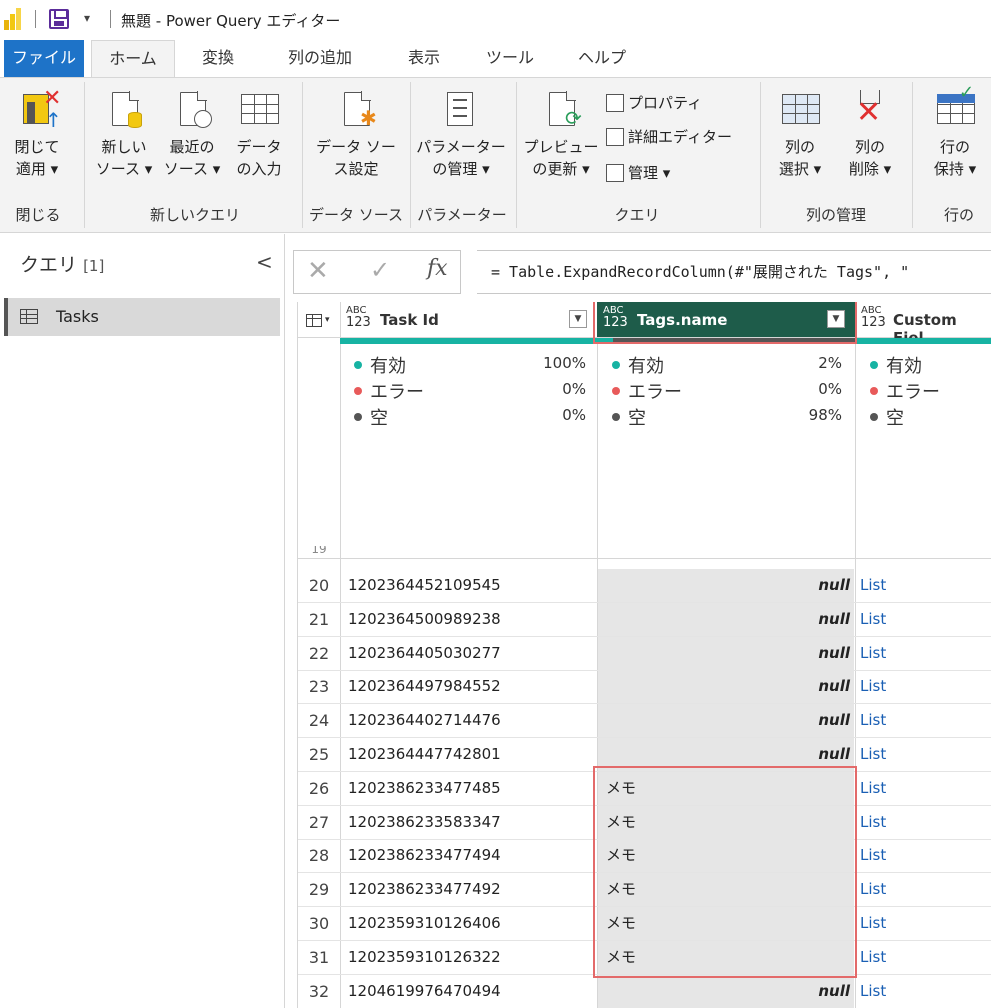  I want to click on table-row: 24 1202364402714476 null List, so click(644, 721).